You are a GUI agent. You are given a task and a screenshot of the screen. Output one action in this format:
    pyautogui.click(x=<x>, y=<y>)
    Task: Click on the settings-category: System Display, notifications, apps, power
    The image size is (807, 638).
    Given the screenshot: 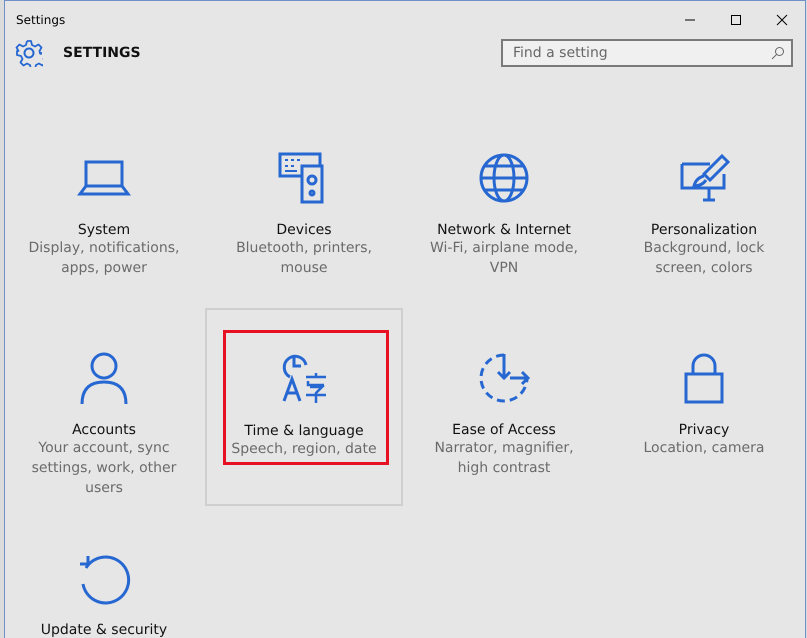 What is the action you would take?
    pyautogui.click(x=104, y=207)
    